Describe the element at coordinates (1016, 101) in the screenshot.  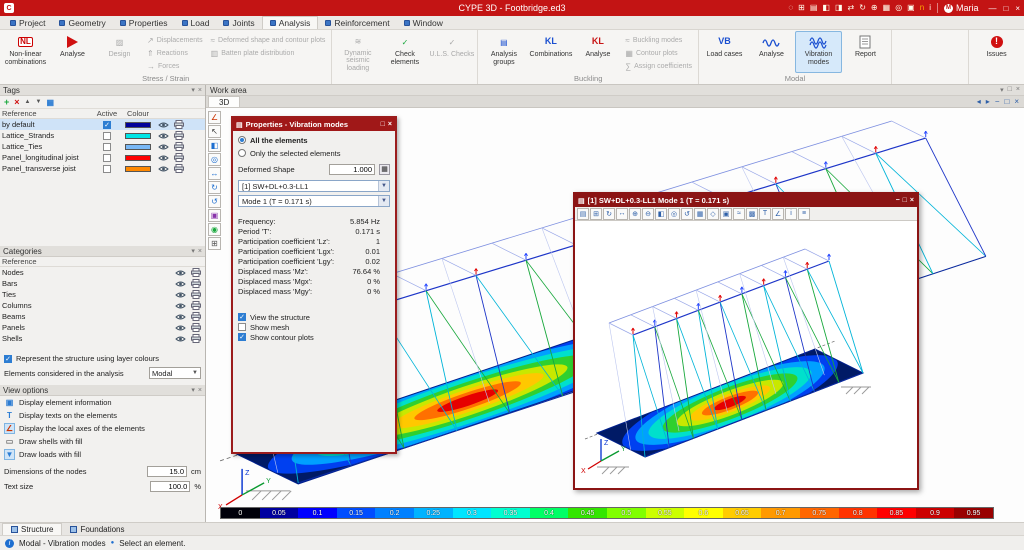
I see `view-tab-icon: ×` at that location.